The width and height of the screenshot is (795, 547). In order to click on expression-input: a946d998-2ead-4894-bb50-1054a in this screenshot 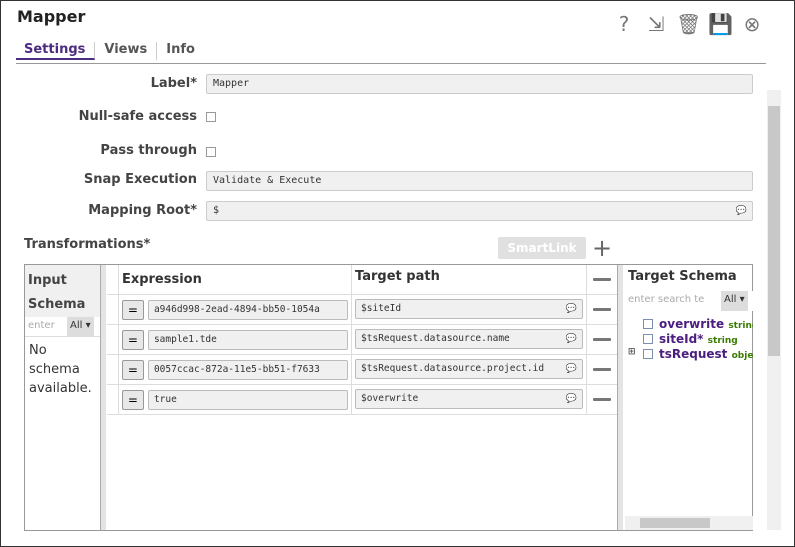, I will do `click(248, 309)`.